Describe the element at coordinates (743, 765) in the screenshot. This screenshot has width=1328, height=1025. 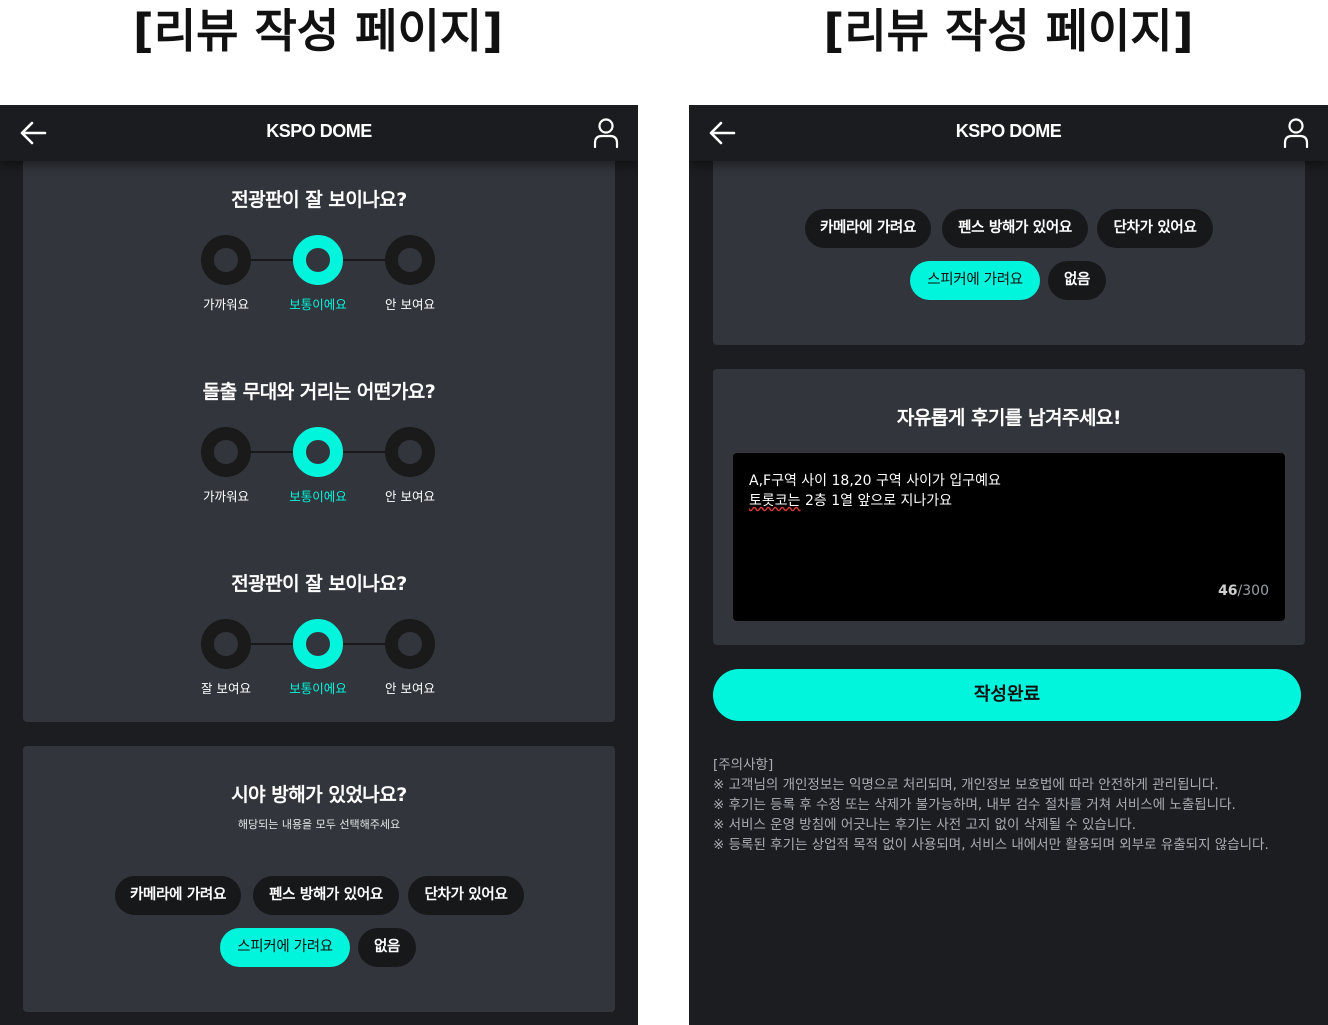
I see `notice-title: [주의사항]` at that location.